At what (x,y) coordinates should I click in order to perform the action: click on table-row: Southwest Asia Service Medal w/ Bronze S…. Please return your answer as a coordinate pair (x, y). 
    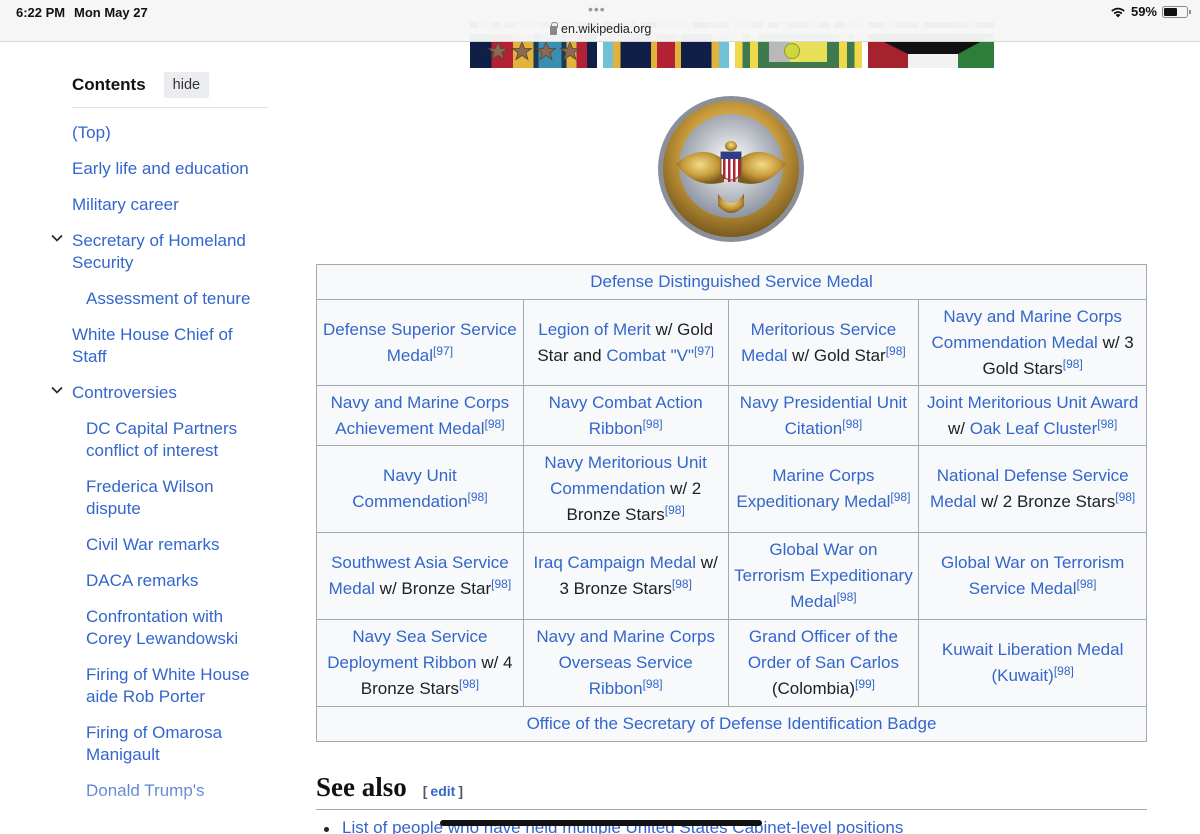
    Looking at the image, I should click on (731, 576).